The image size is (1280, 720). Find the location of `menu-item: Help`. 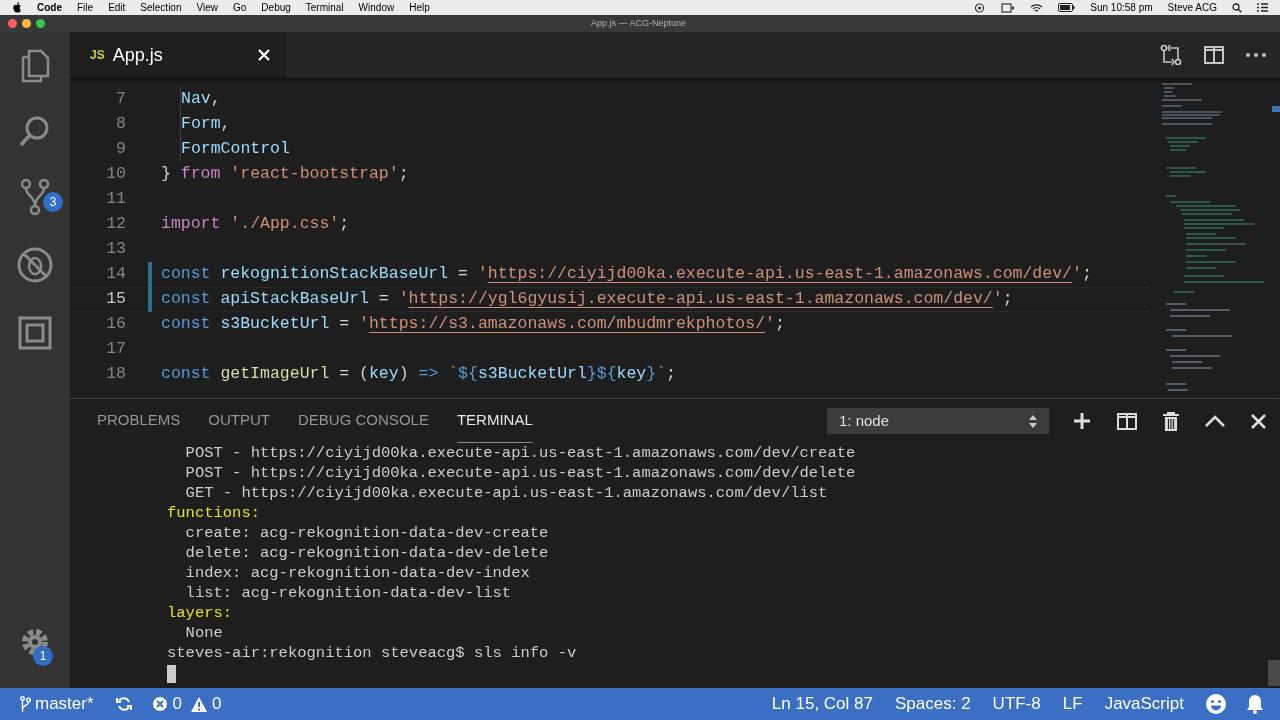

menu-item: Help is located at coordinates (419, 7).